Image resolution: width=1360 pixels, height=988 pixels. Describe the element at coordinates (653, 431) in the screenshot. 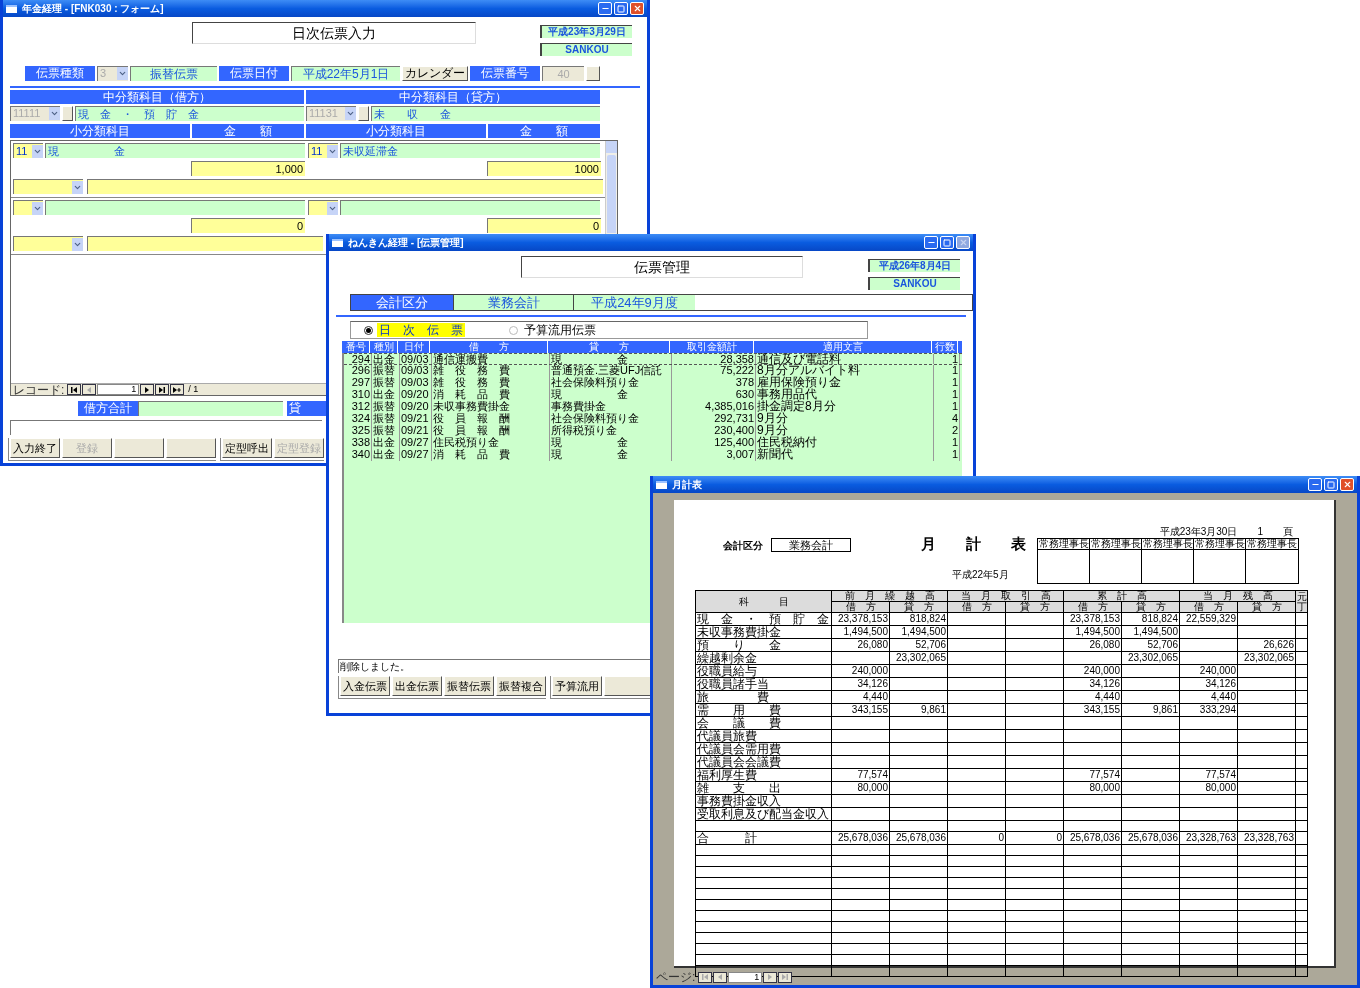

I see `list-row: 325 振替 09/21 役 員 報 酬 所得税預り金 230,400 9月分 2` at that location.